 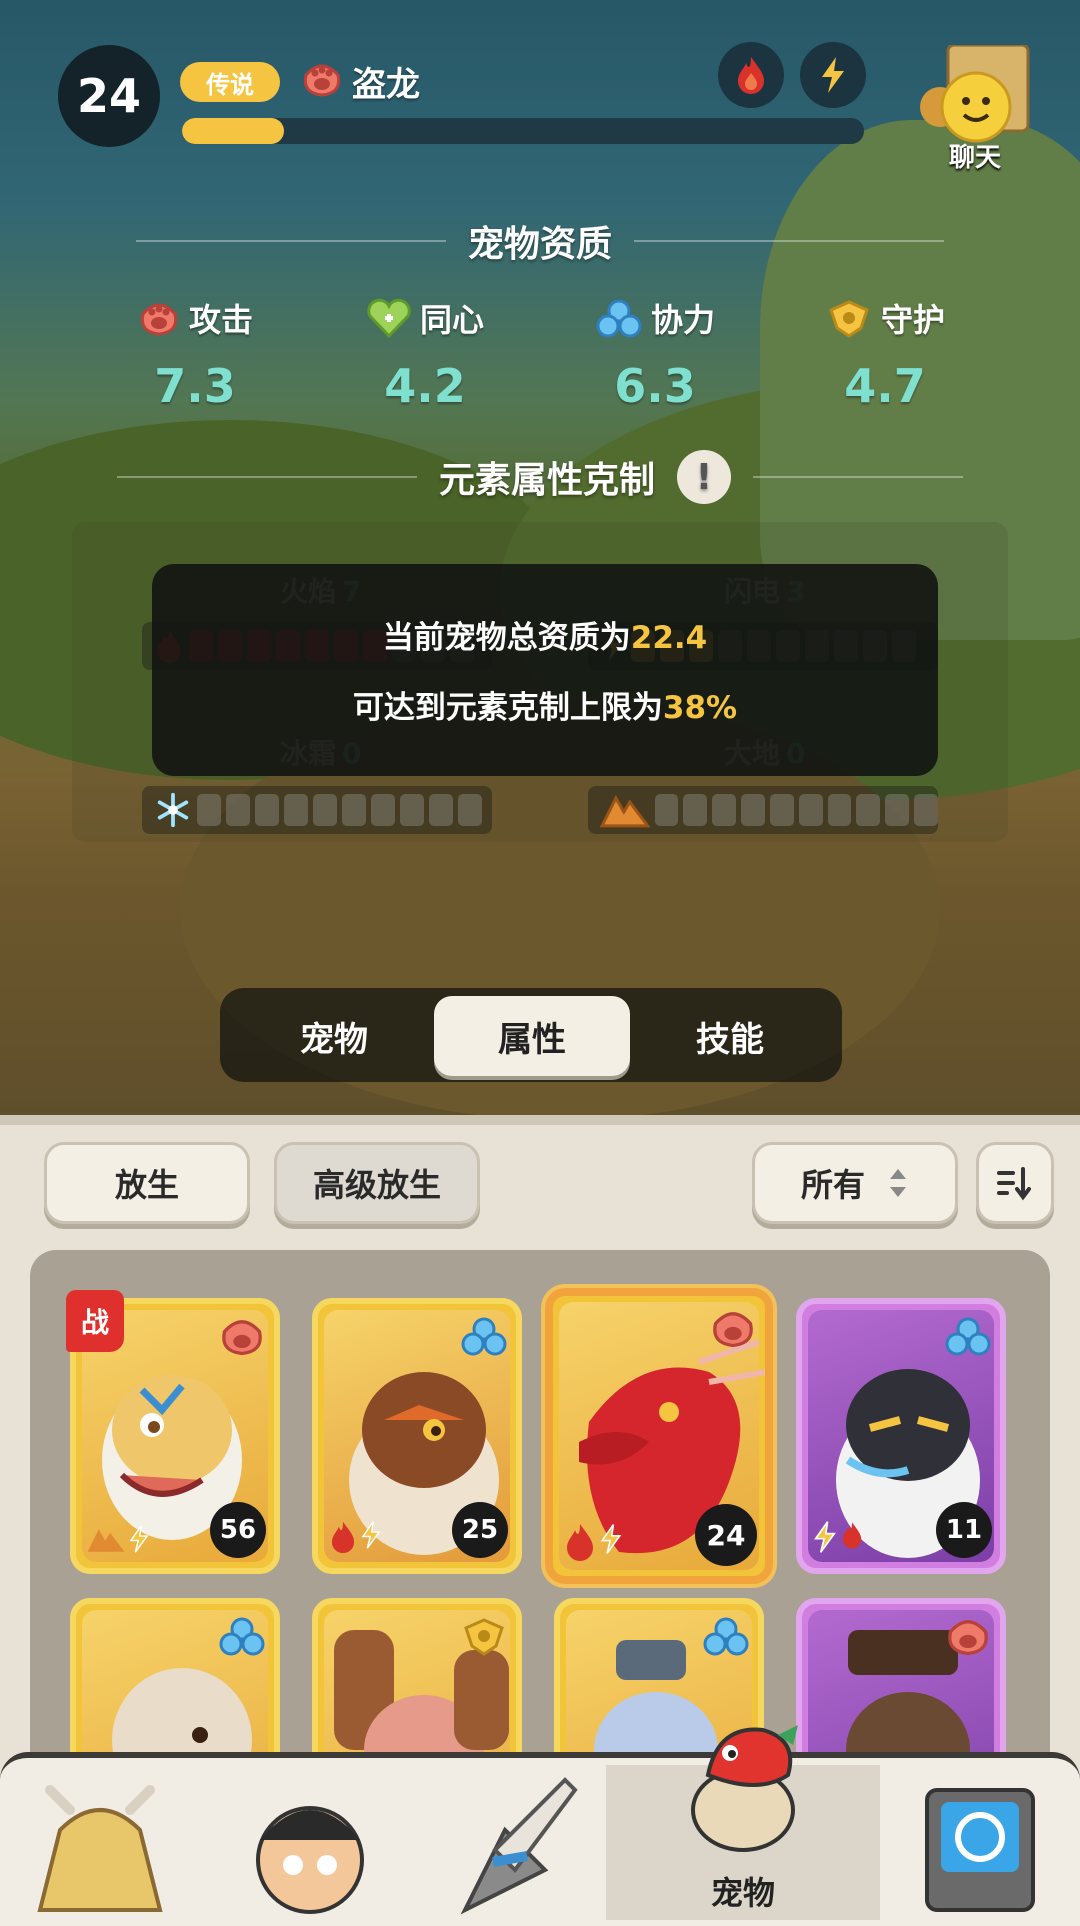 What do you see at coordinates (100, 1848) in the screenshot?
I see `tribe-hut-icon` at bounding box center [100, 1848].